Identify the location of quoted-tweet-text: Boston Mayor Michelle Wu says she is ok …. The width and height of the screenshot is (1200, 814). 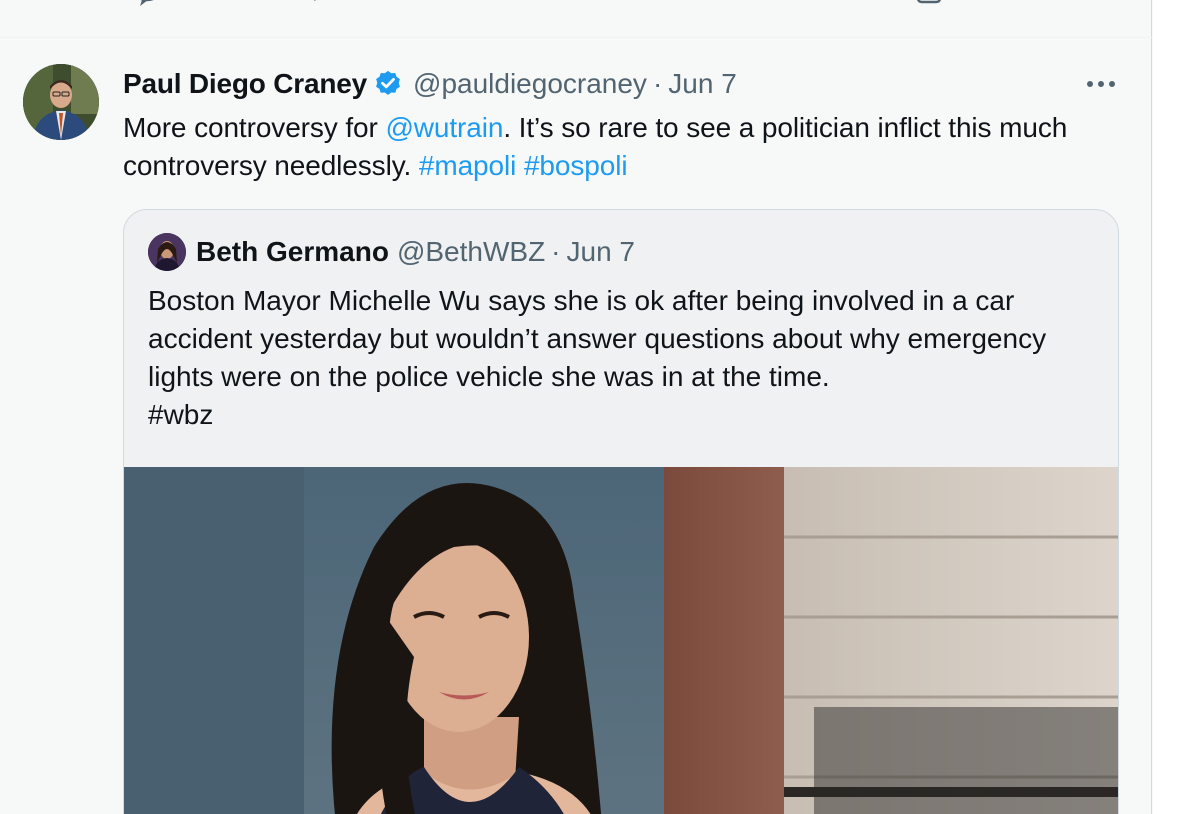
(623, 358).